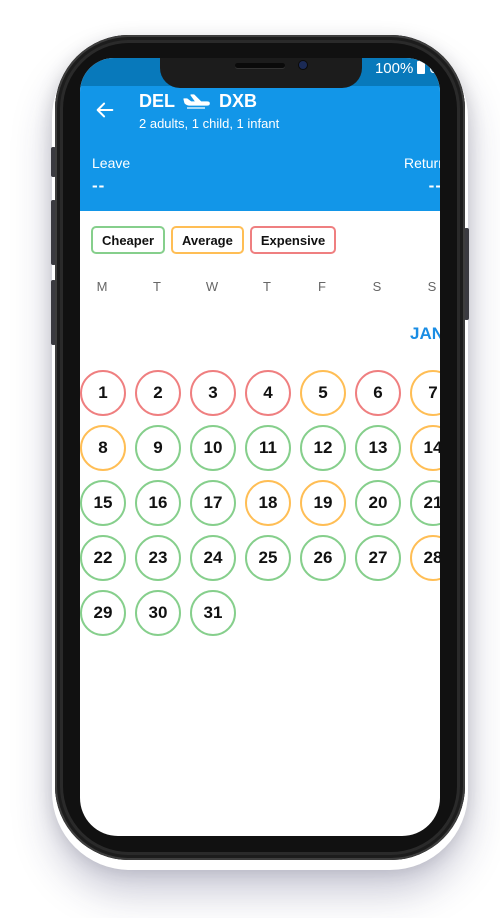 The image size is (500, 918). What do you see at coordinates (260, 288) in the screenshot?
I see `weekday-header: M T W T F S S` at bounding box center [260, 288].